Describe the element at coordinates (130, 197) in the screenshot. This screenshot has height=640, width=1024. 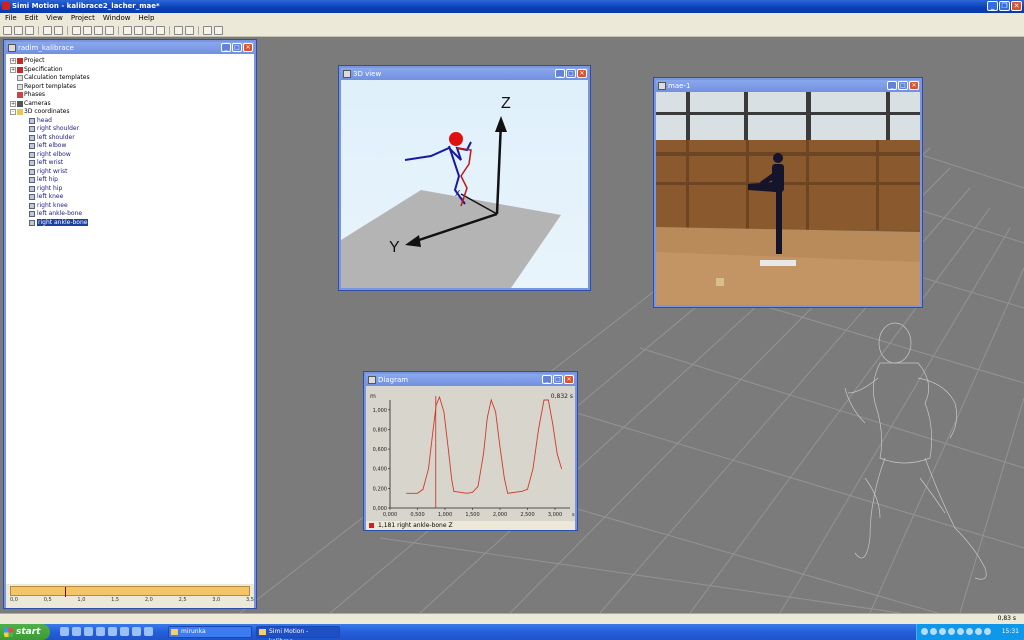
I see `tree-item-left-knee: left knee` at that location.